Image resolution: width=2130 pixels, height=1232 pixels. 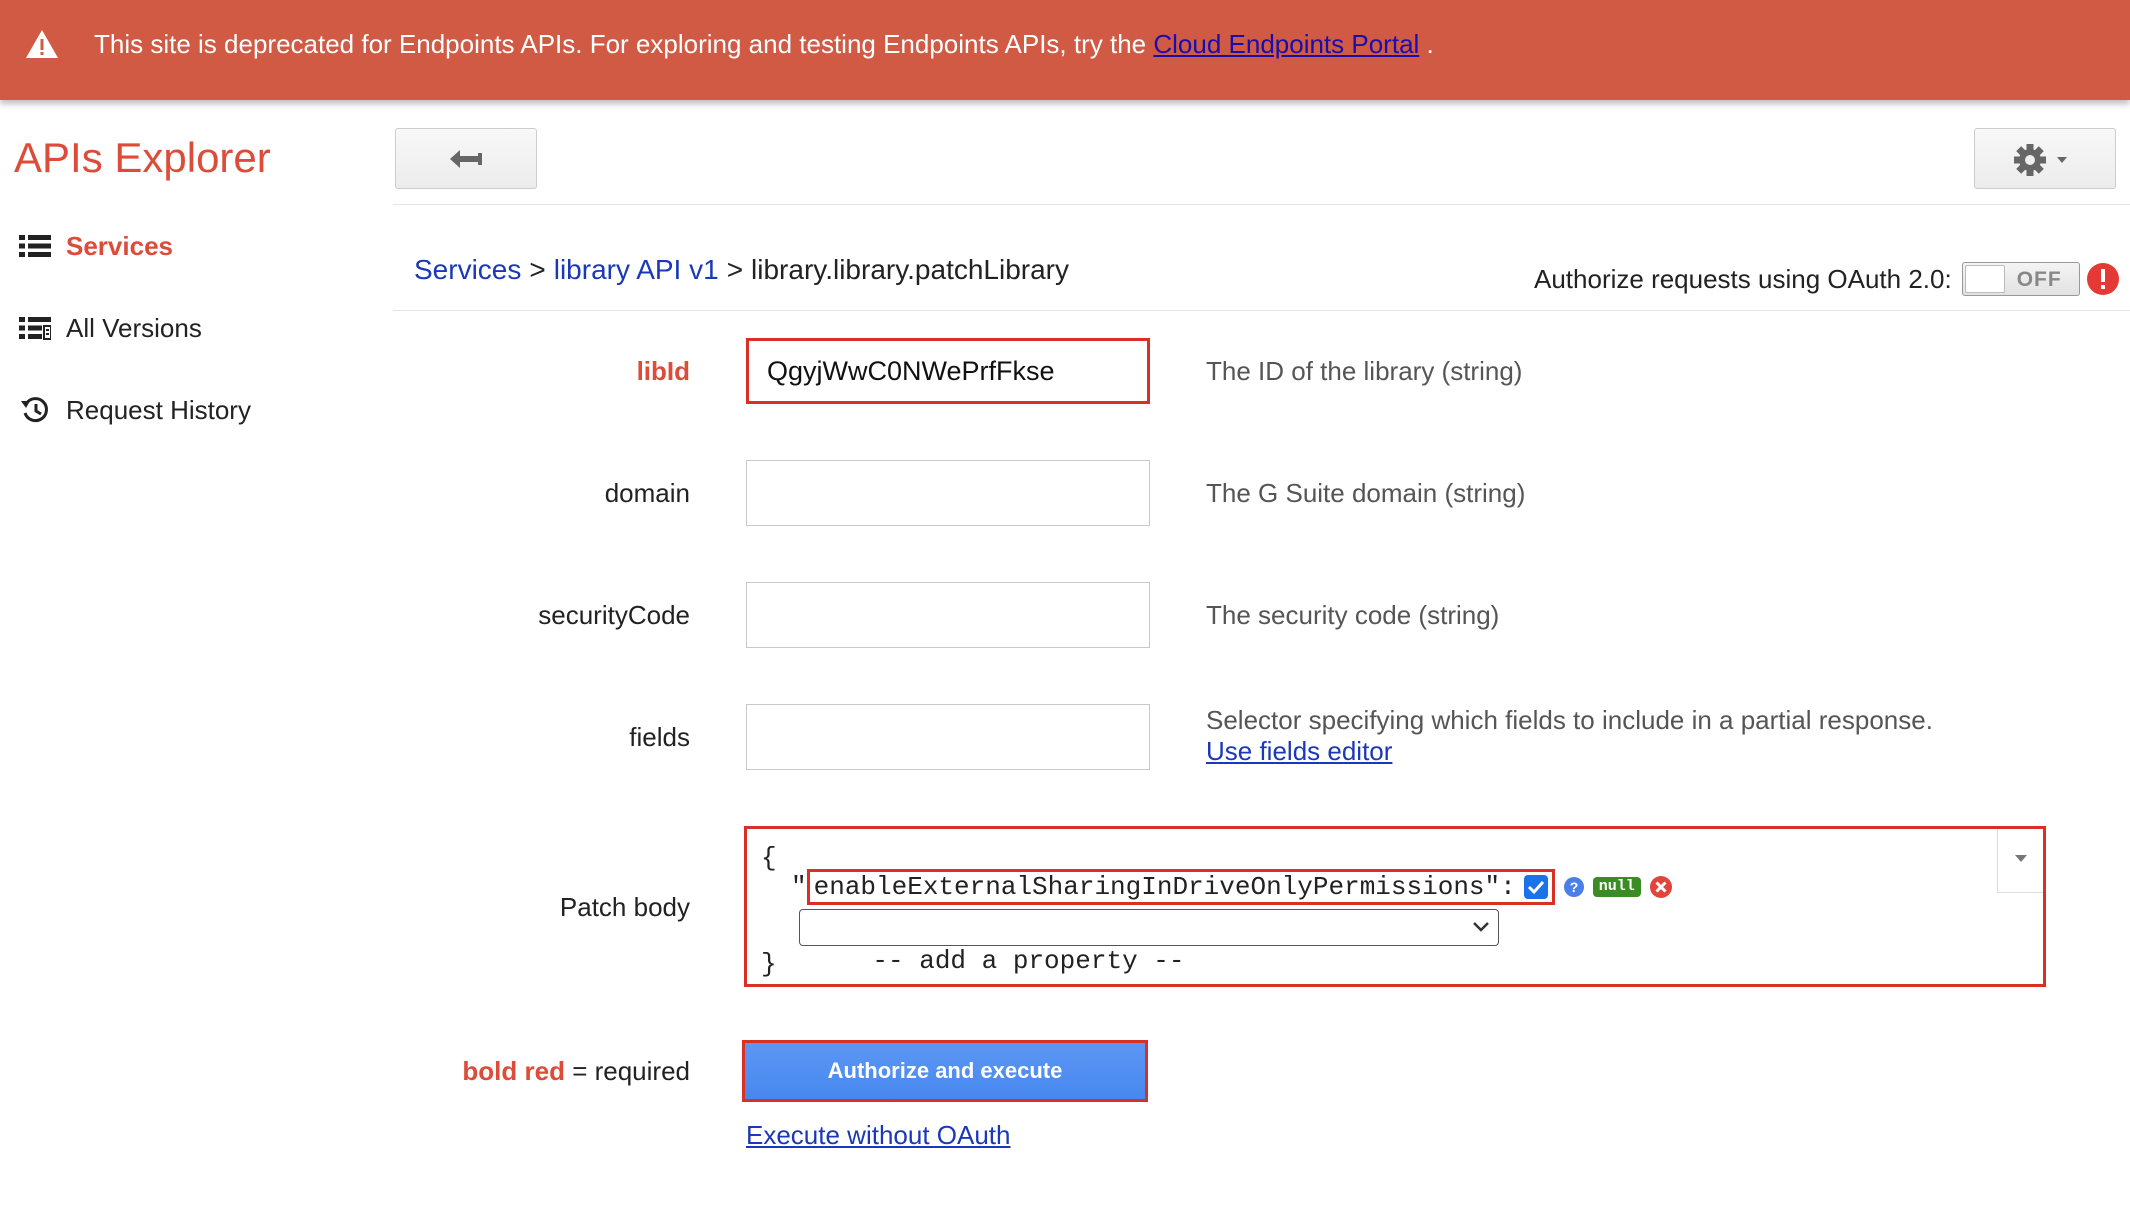 I want to click on sidebar-item-request-history: Request History, so click(x=134, y=410).